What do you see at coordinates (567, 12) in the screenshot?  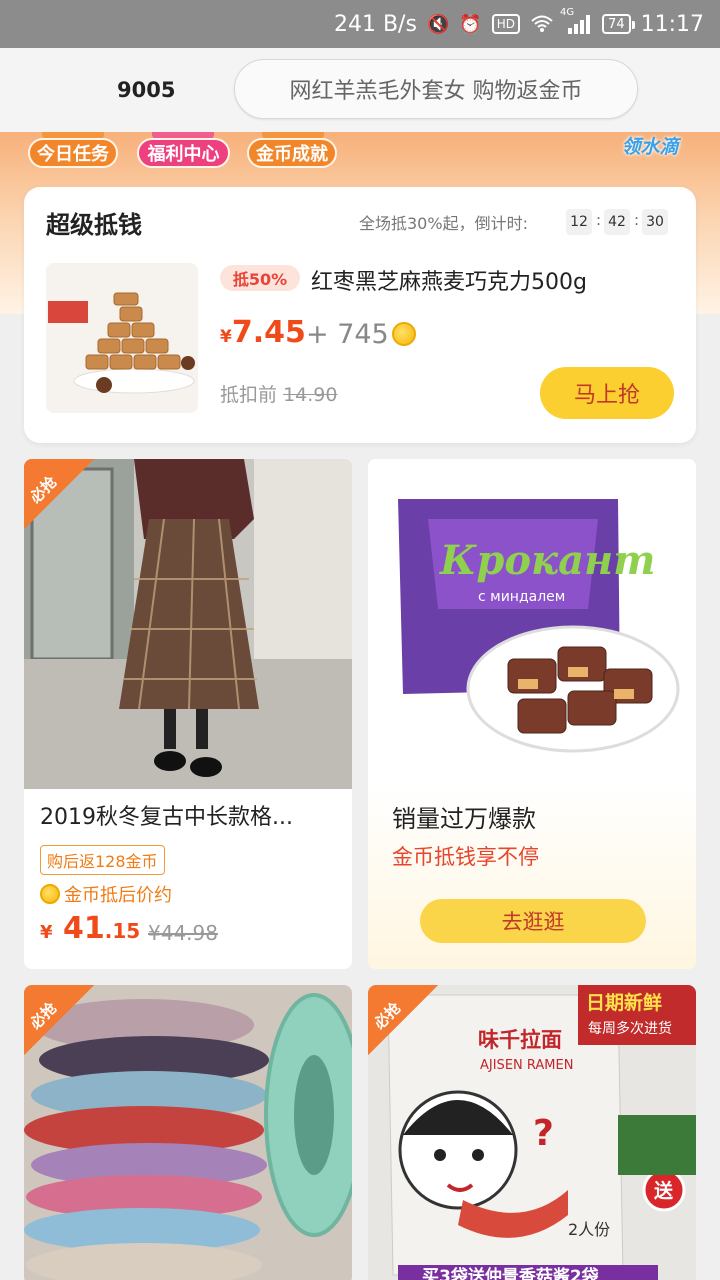 I see `network-type: 4G` at bounding box center [567, 12].